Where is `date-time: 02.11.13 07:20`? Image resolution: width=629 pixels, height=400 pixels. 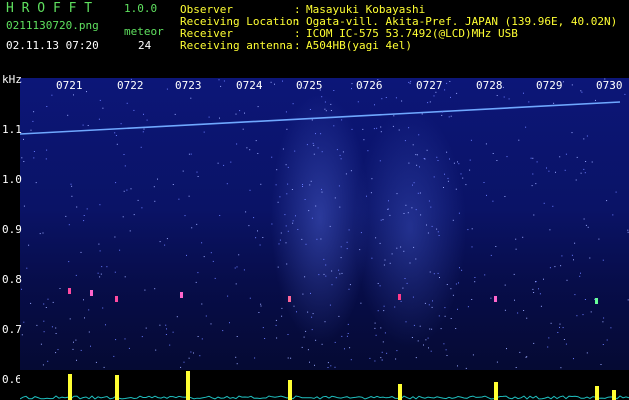
date-time: 02.11.13 07:20 is located at coordinates (52, 45).